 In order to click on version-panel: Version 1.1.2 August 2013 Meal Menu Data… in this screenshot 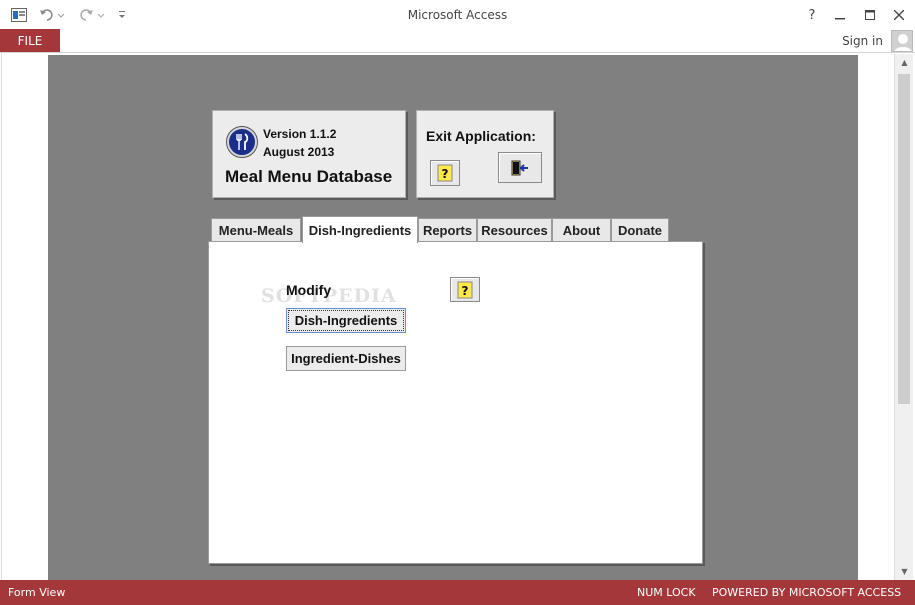, I will do `click(309, 154)`.